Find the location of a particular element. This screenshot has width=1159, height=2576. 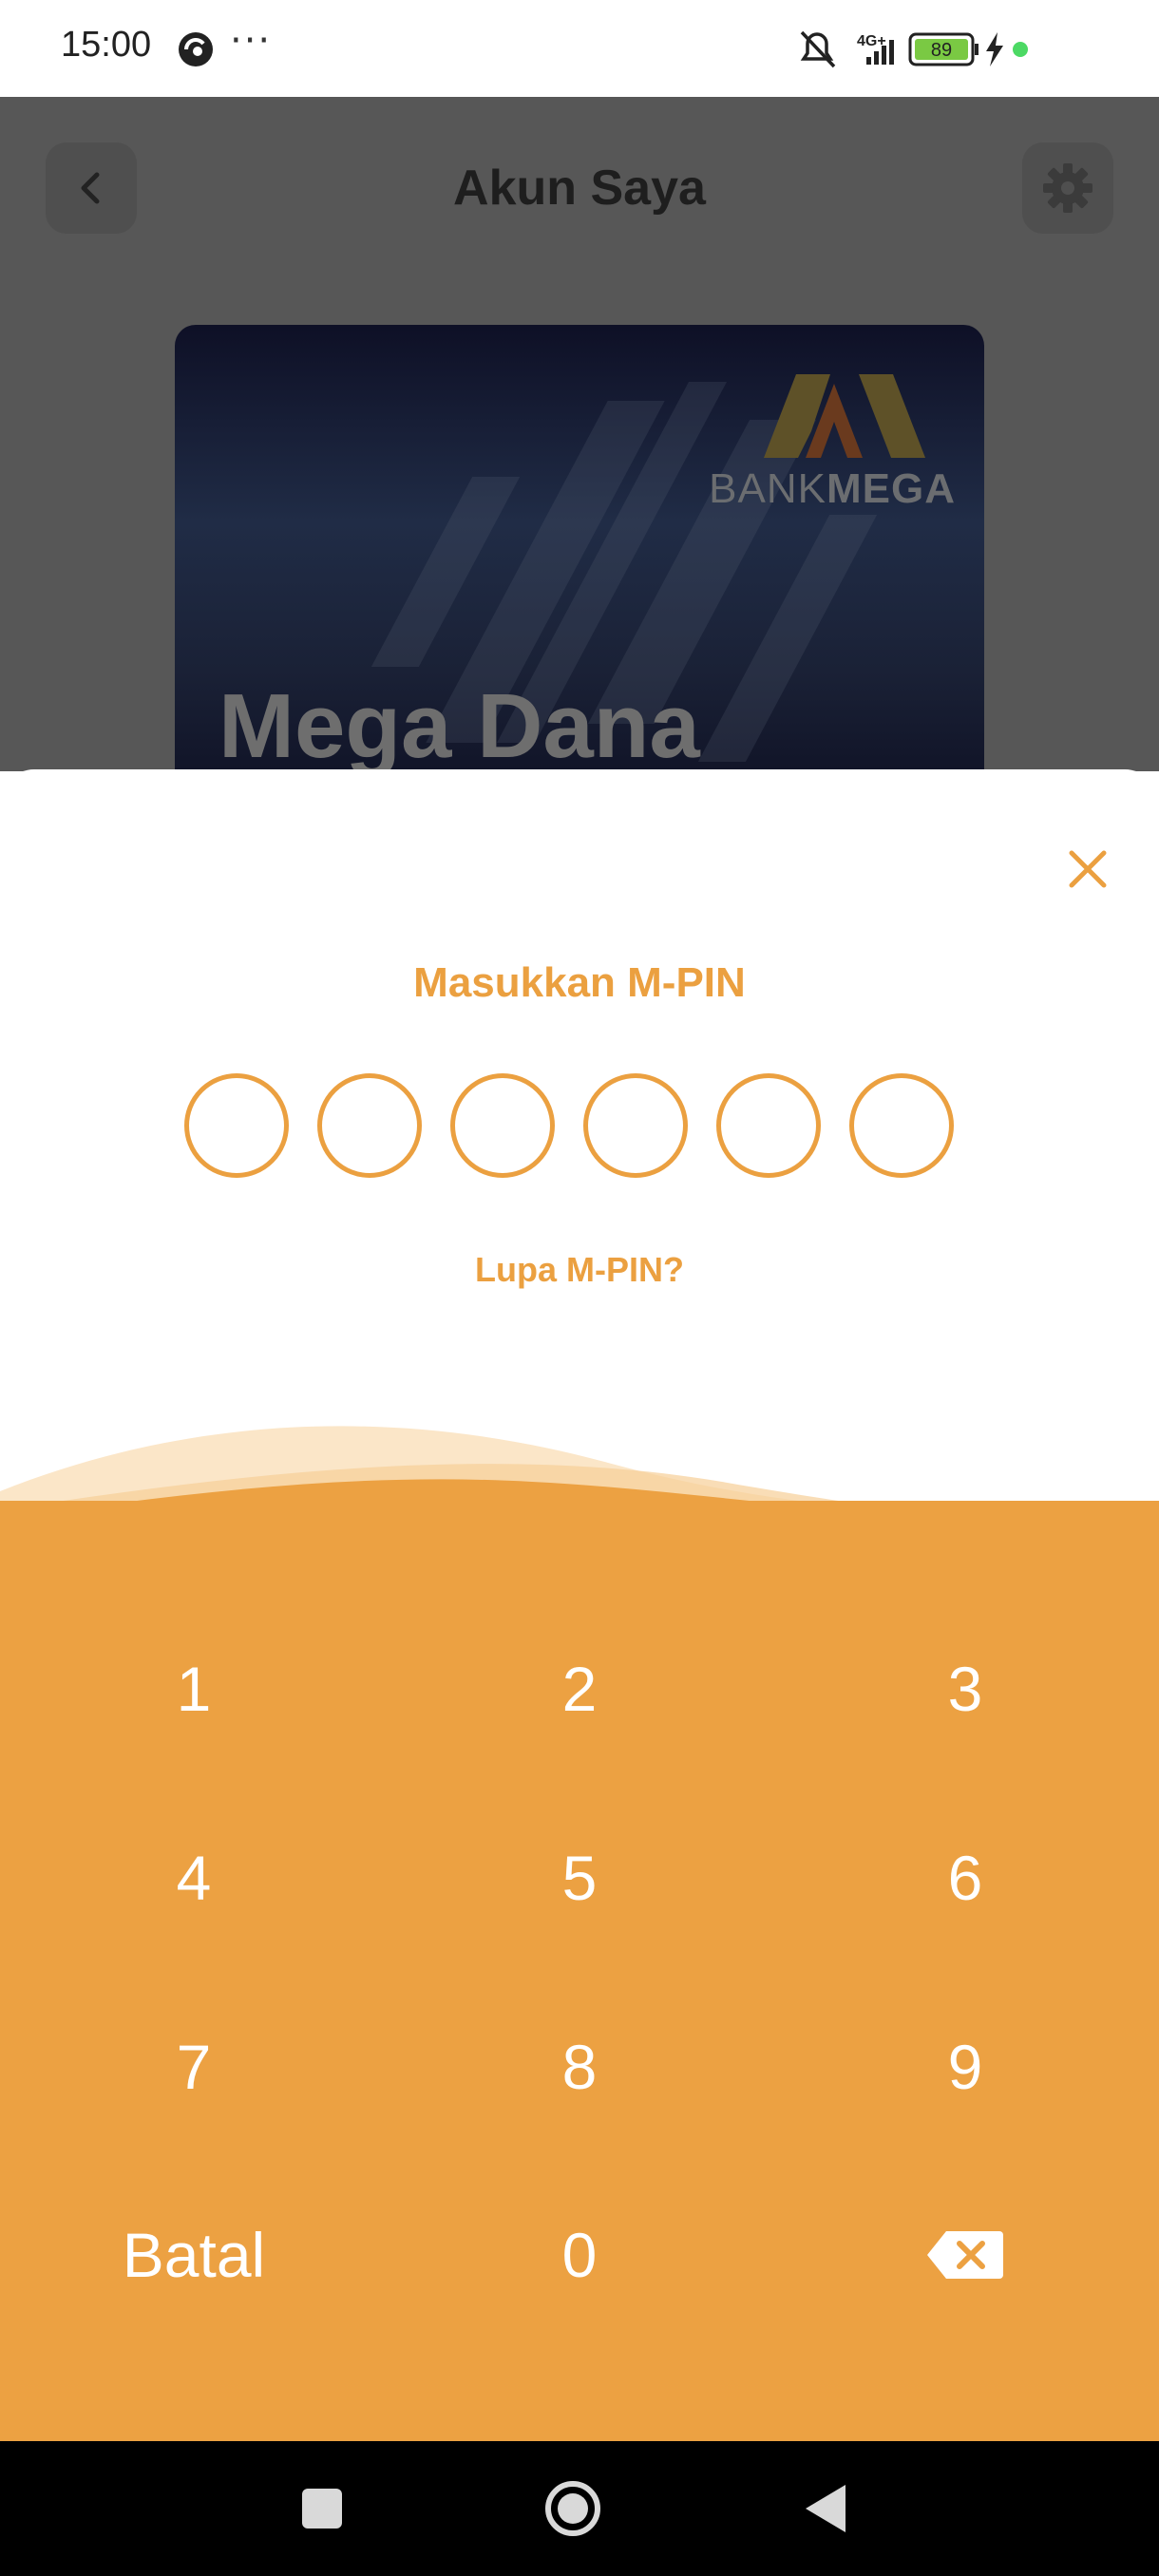

close-icon is located at coordinates (1088, 869).